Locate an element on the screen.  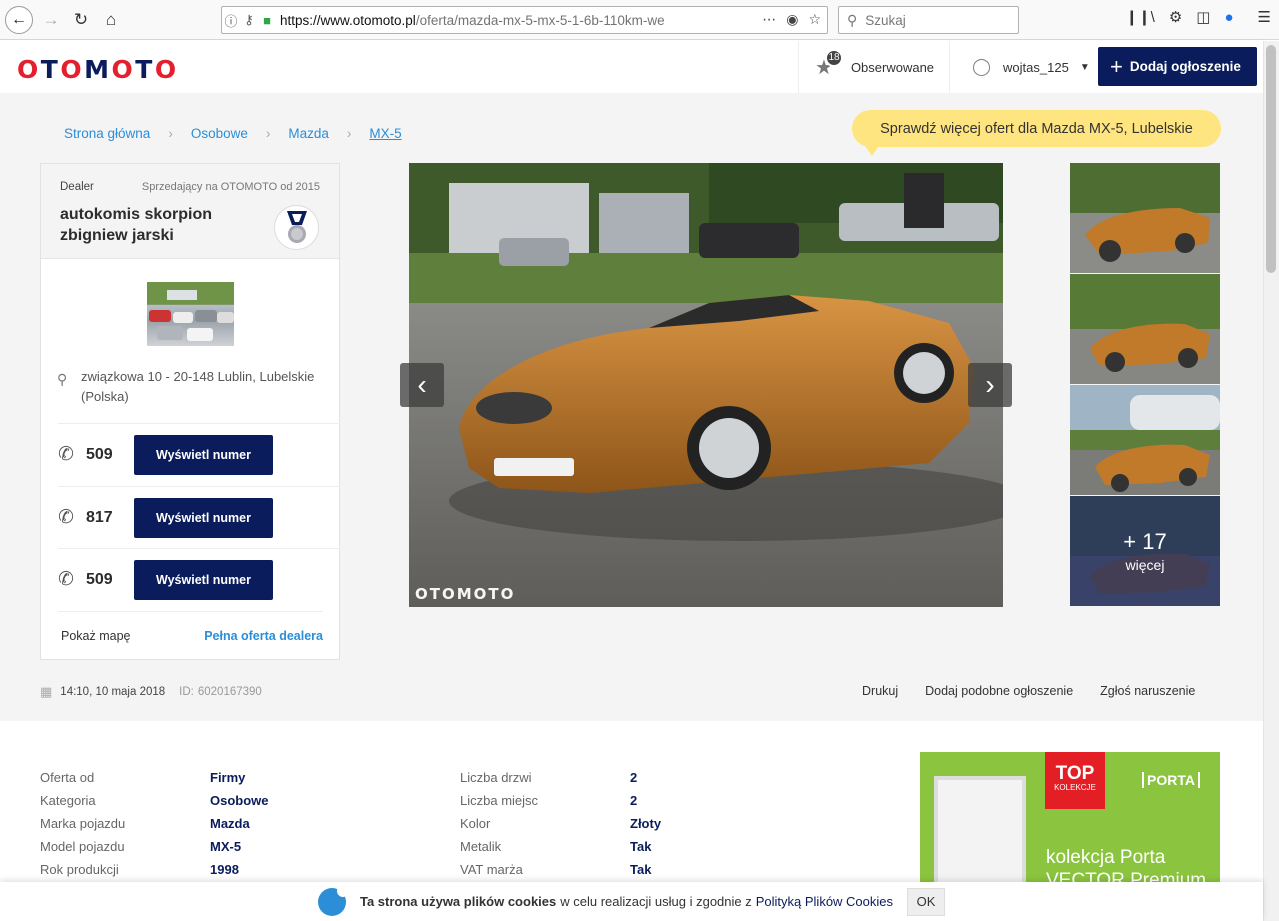
param-label: Rok produkcji is located at coordinates (79, 869).